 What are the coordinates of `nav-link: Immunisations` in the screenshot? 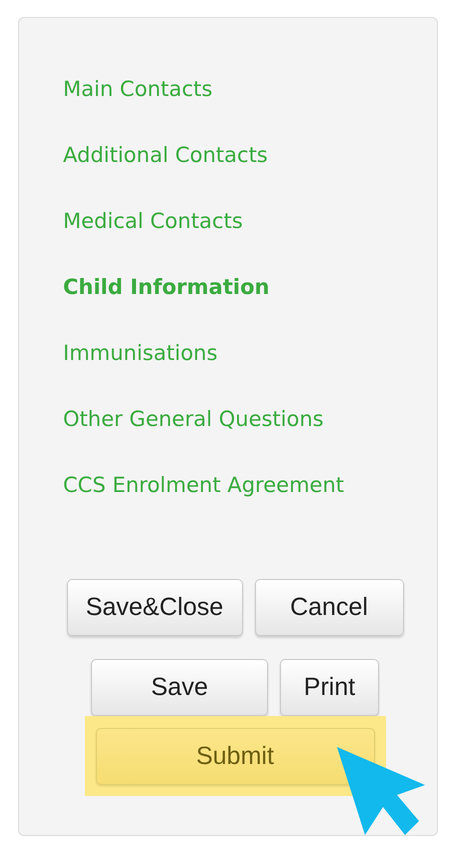 It's located at (140, 353).